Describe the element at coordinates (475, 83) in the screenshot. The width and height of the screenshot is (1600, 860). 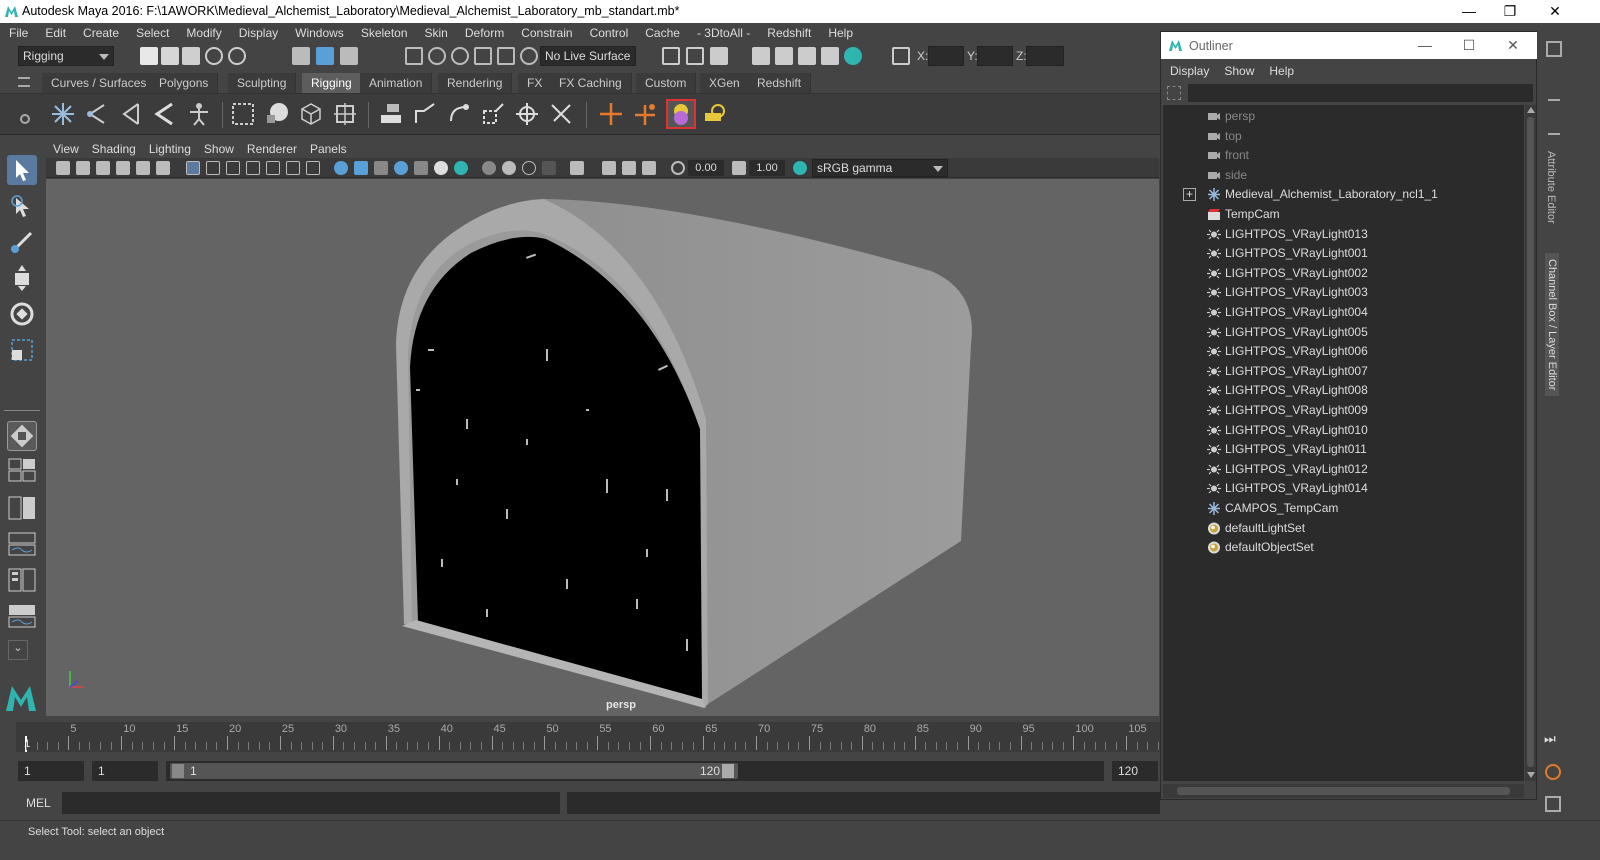
I see `shelf-tab-rendering: Rendering` at that location.